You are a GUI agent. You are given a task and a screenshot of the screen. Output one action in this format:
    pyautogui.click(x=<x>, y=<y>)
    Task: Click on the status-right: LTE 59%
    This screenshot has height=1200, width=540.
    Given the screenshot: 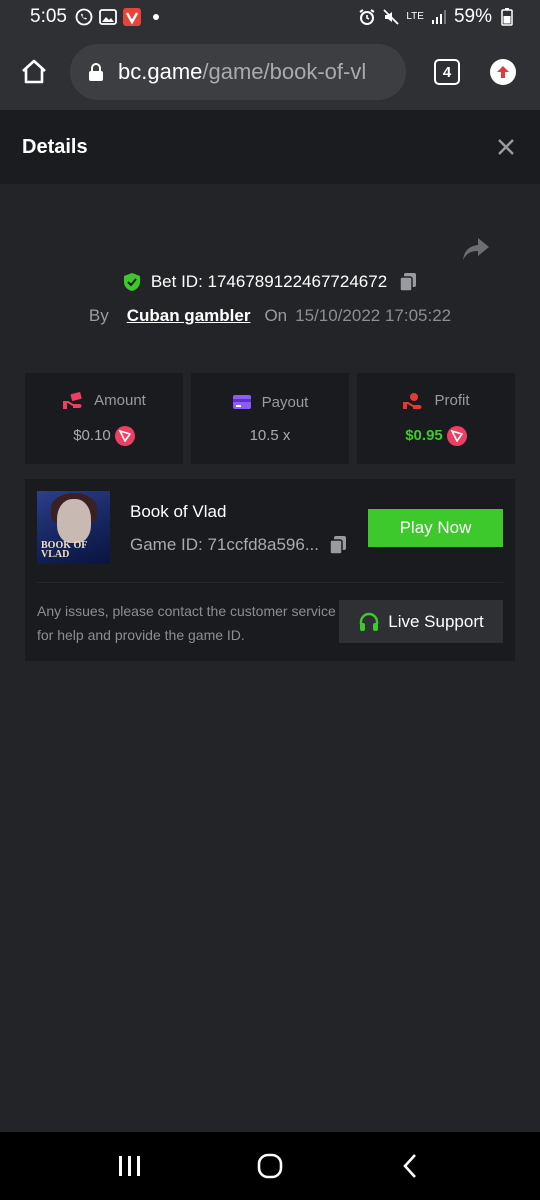 What is the action you would take?
    pyautogui.click(x=437, y=17)
    